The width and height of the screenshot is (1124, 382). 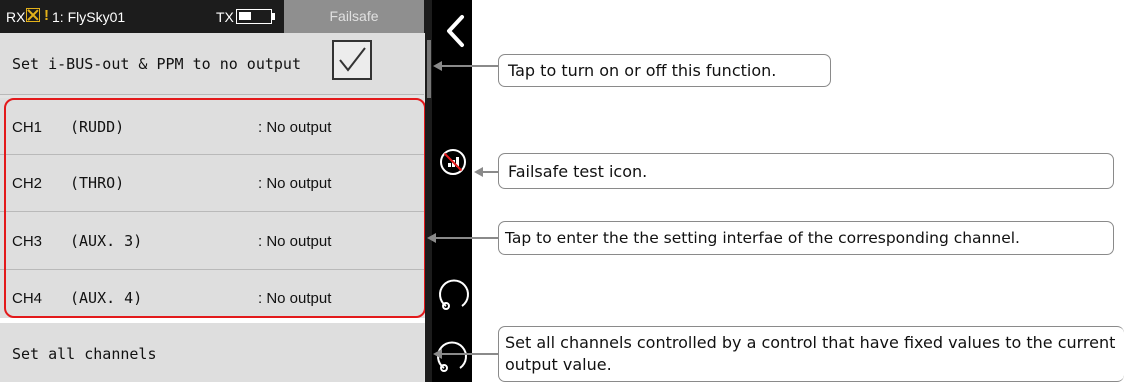 What do you see at coordinates (84, 354) in the screenshot?
I see `set-all-channels-label: Set all channels` at bounding box center [84, 354].